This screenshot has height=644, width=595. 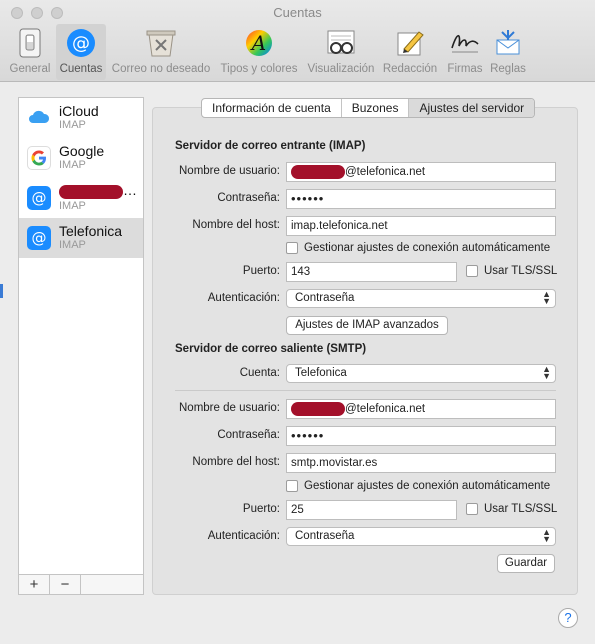 What do you see at coordinates (270, 146) in the screenshot?
I see `incoming-section-title: Servidor de correo entrante (IMAP)` at bounding box center [270, 146].